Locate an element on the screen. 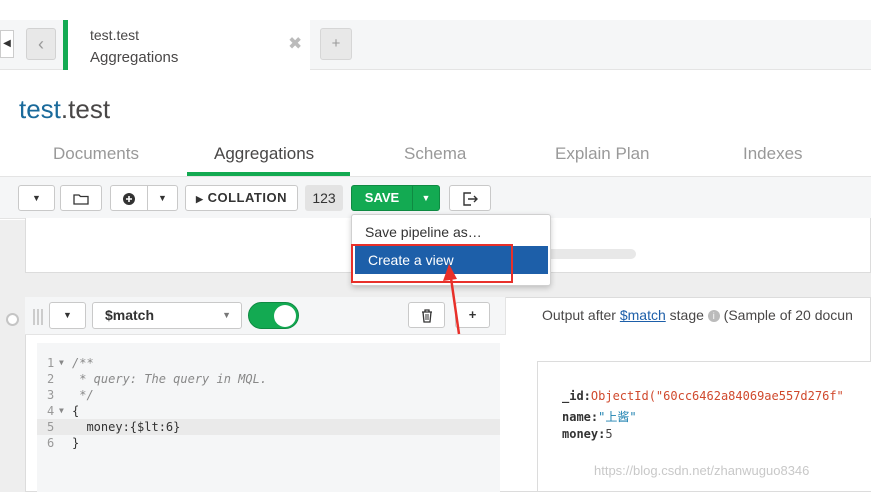 The image size is (871, 492). stage-collapse-button: ▼ is located at coordinates (67, 315).